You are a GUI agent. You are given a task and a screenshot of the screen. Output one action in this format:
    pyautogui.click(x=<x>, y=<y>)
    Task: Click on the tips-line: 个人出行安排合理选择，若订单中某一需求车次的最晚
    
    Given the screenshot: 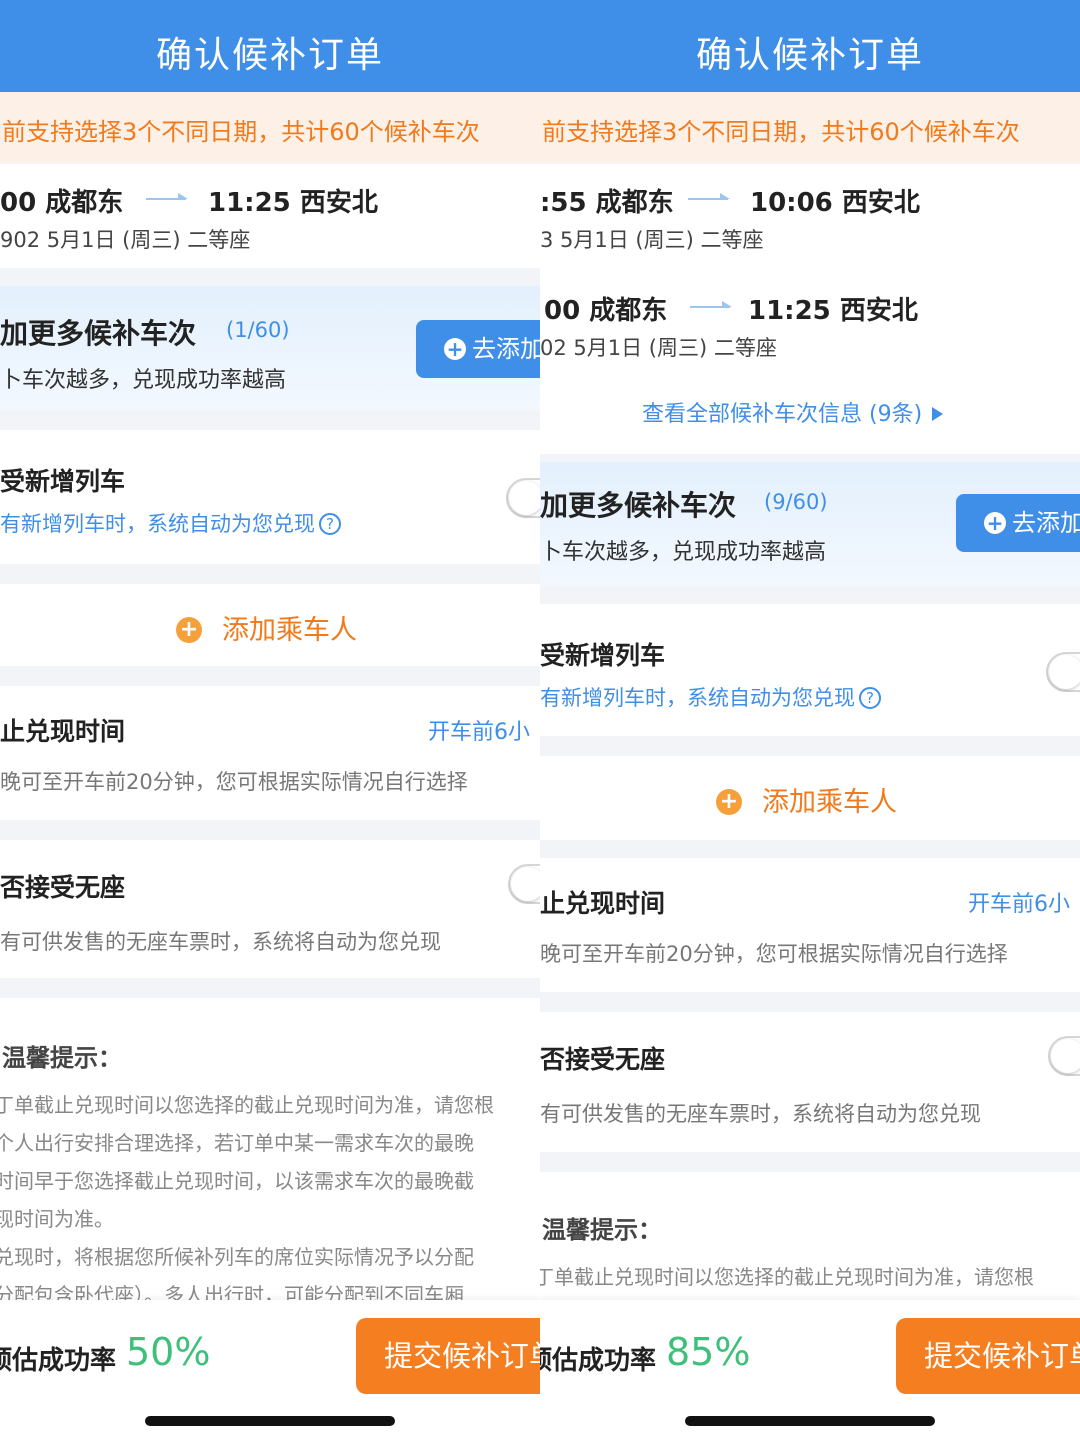 What is the action you would take?
    pyautogui.click(x=237, y=1143)
    